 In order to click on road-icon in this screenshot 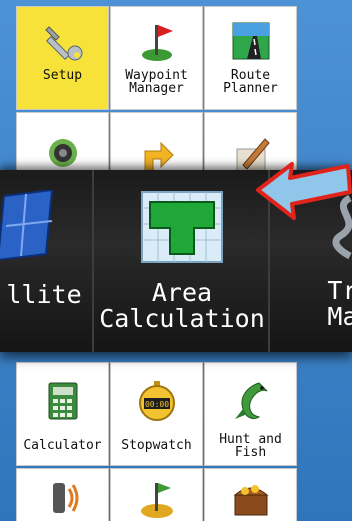, I will do `click(251, 41)`.